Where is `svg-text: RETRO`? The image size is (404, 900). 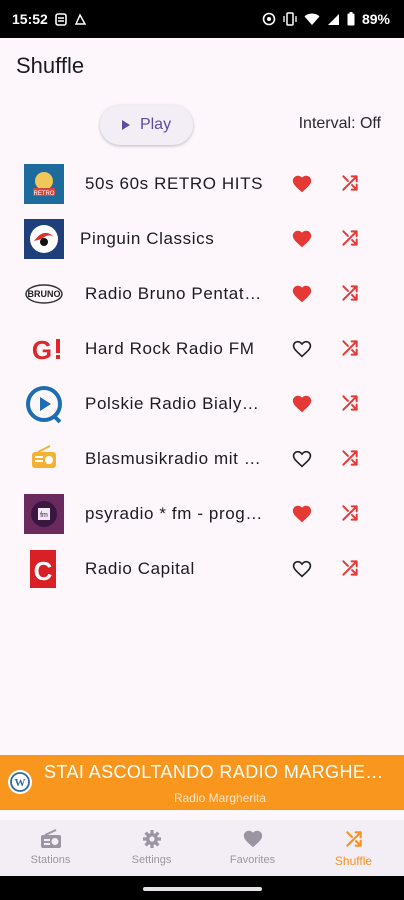 svg-text: RETRO is located at coordinates (44, 194).